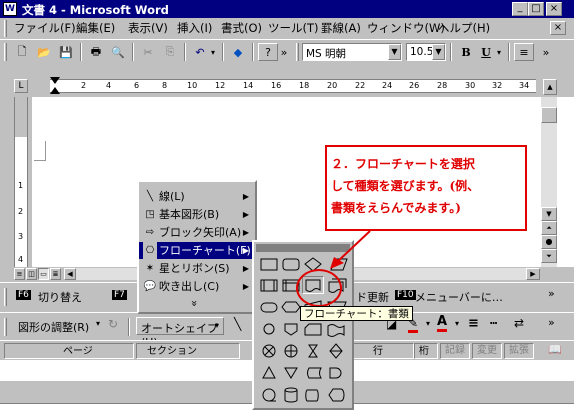 The width and height of the screenshot is (574, 413). Describe the element at coordinates (194, 303) in the screenshot. I see `menu-expand-chevron: »` at that location.